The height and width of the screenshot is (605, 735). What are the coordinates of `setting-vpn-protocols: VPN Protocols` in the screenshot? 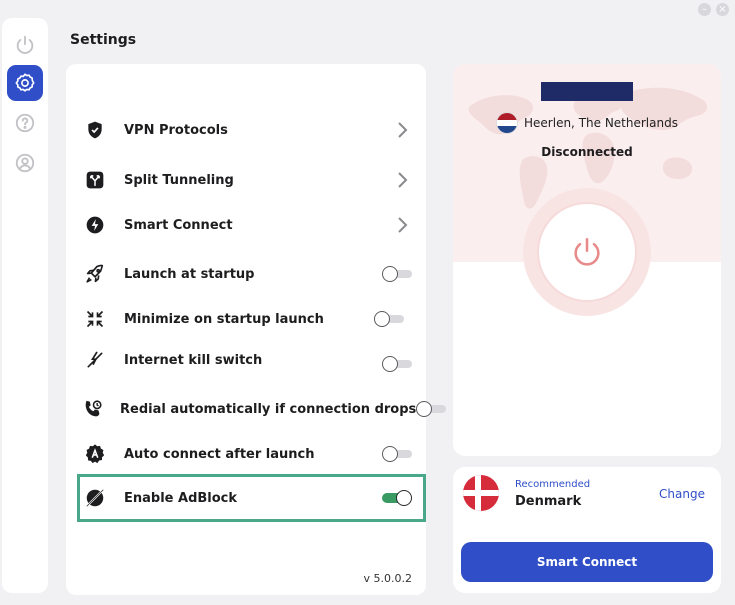 It's located at (247, 130).